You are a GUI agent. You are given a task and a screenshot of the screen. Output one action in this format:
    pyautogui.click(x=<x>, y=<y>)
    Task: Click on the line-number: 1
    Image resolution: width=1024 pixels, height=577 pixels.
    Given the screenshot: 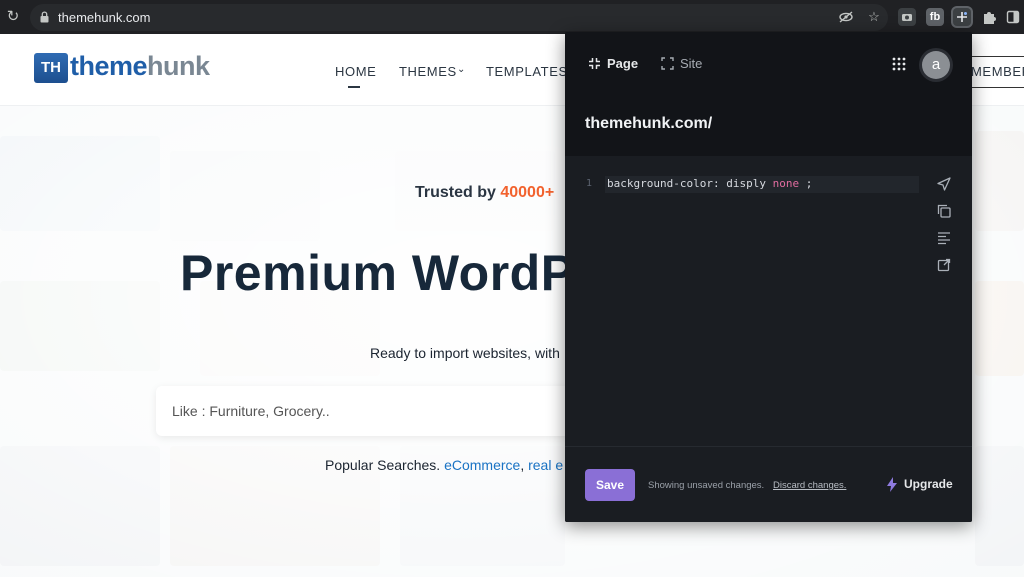 What is the action you would take?
    pyautogui.click(x=589, y=183)
    